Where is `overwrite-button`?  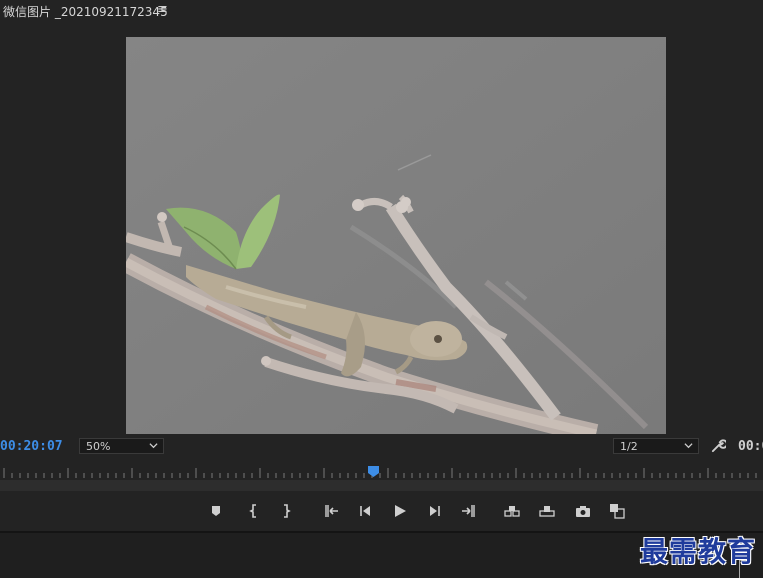 overwrite-button is located at coordinates (547, 511).